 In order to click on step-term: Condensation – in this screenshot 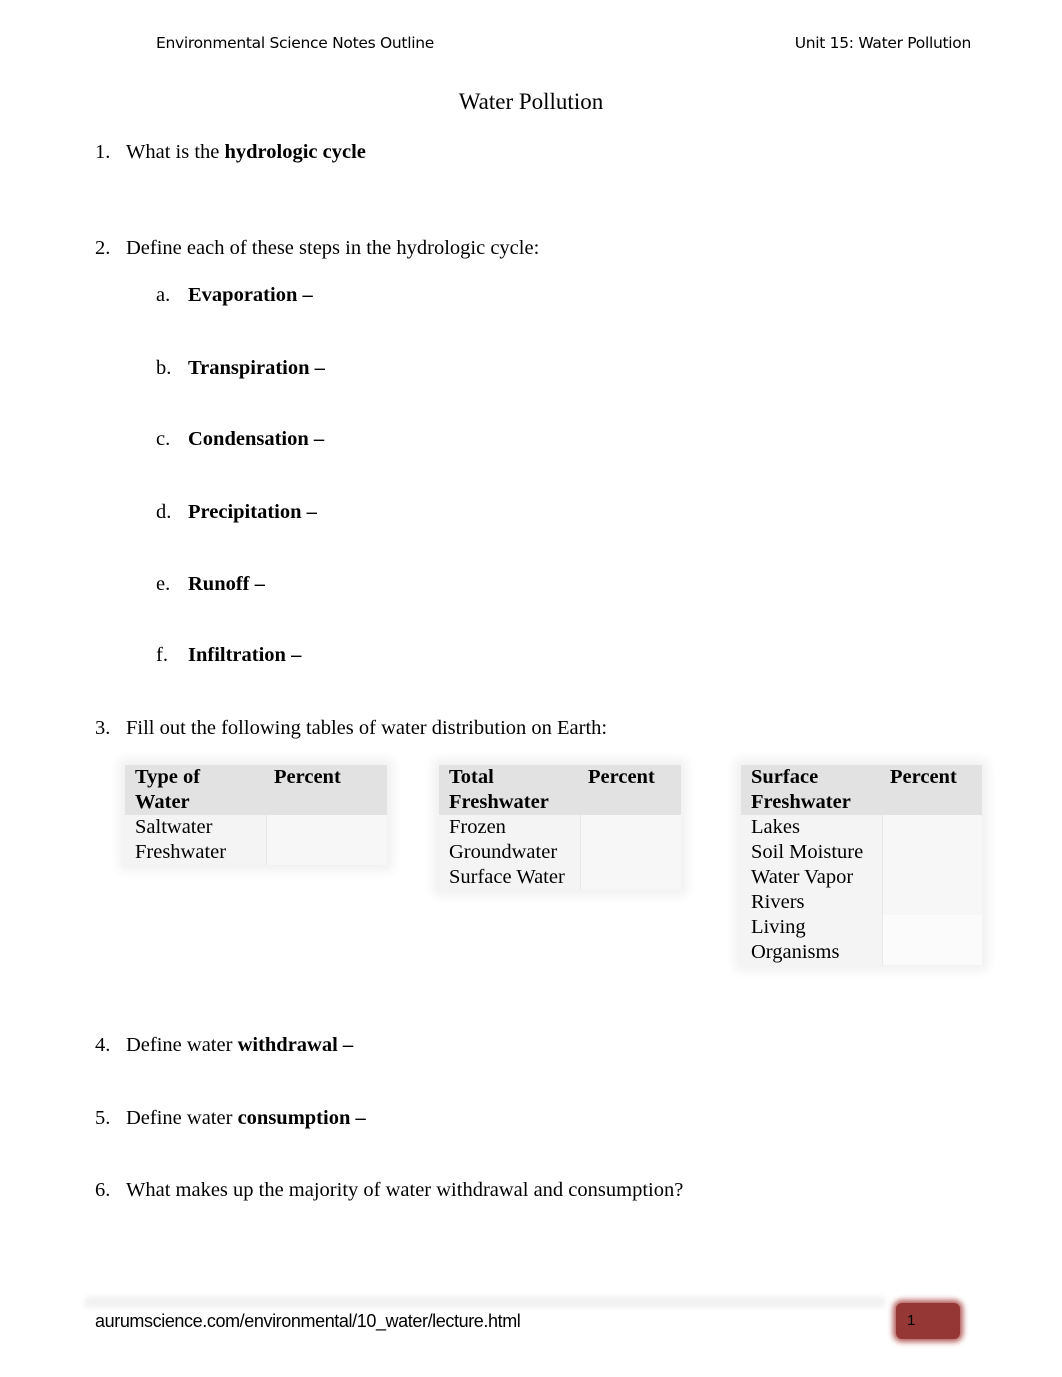, I will do `click(256, 439)`.